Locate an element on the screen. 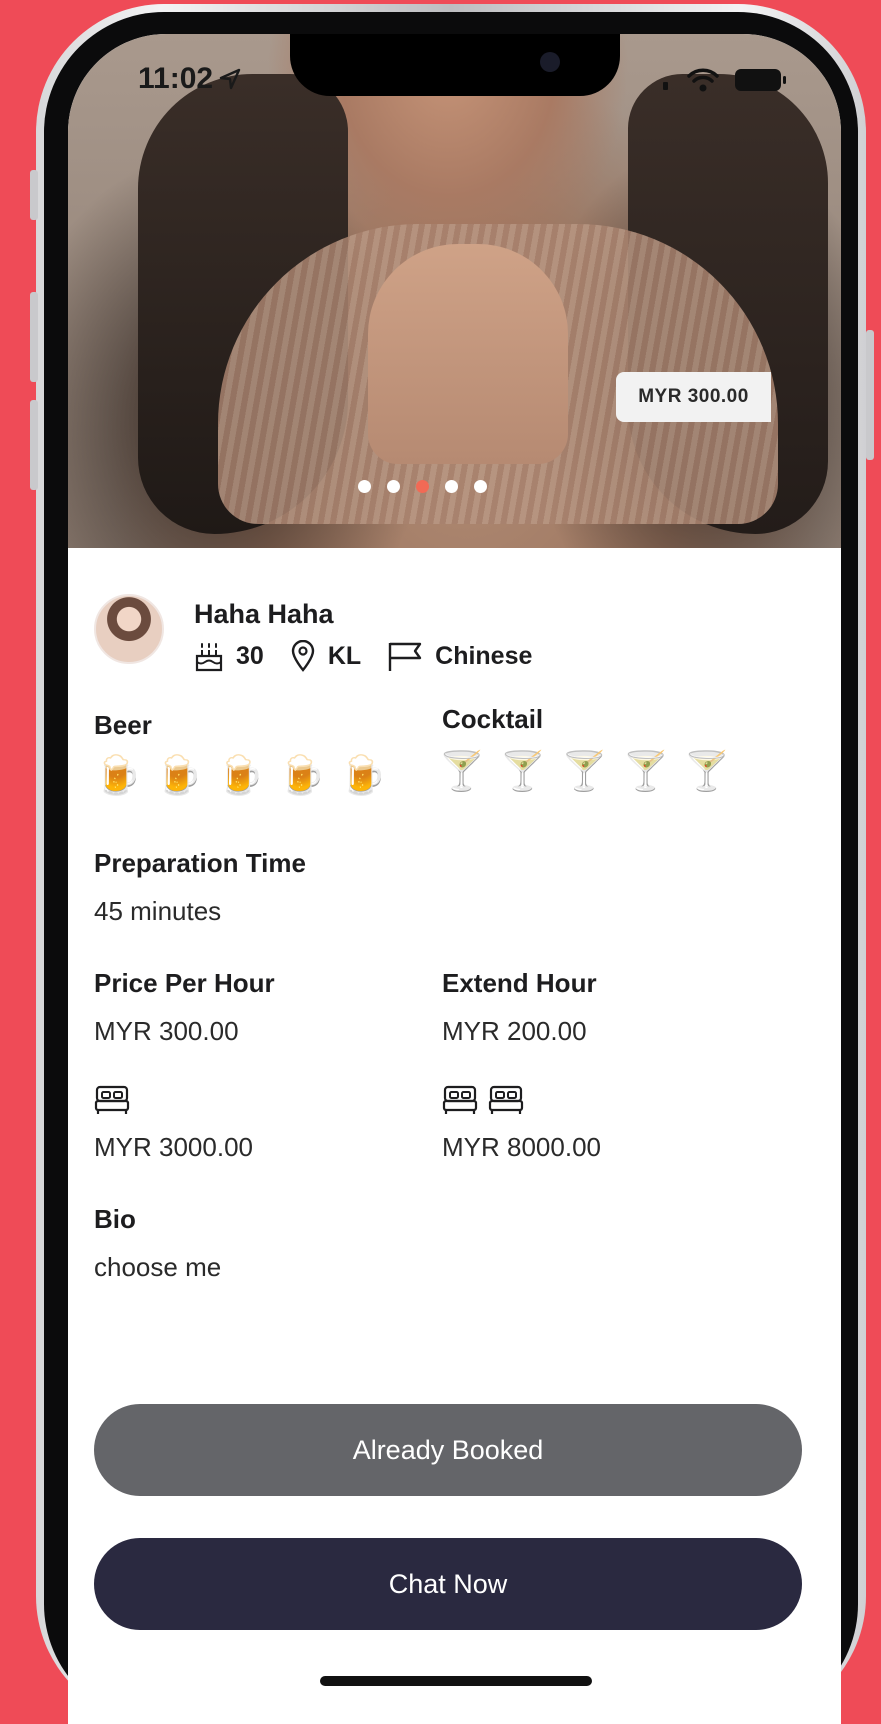 Image resolution: width=881 pixels, height=1724 pixels. chat-now-button: Chat Now is located at coordinates (448, 1584).